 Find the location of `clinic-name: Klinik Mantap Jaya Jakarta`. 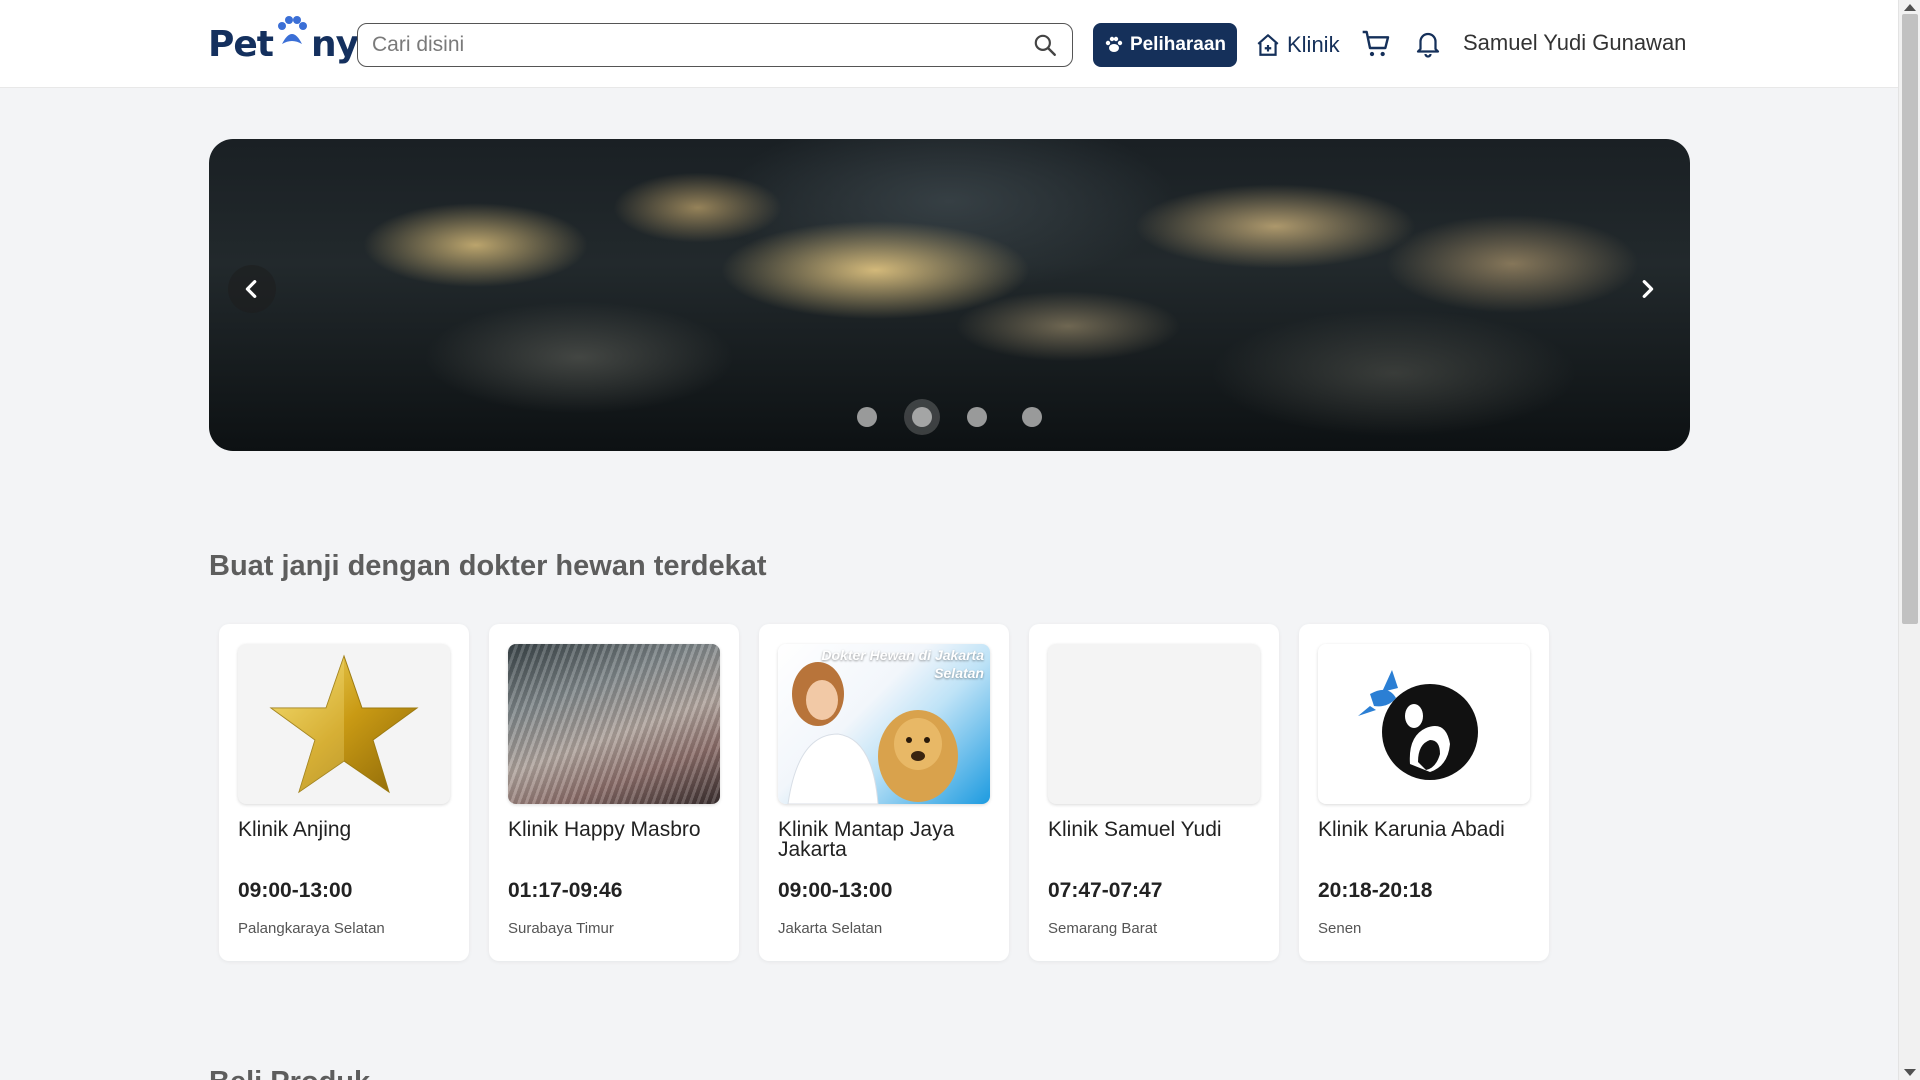

clinic-name: Klinik Mantap Jaya Jakarta is located at coordinates (866, 839).